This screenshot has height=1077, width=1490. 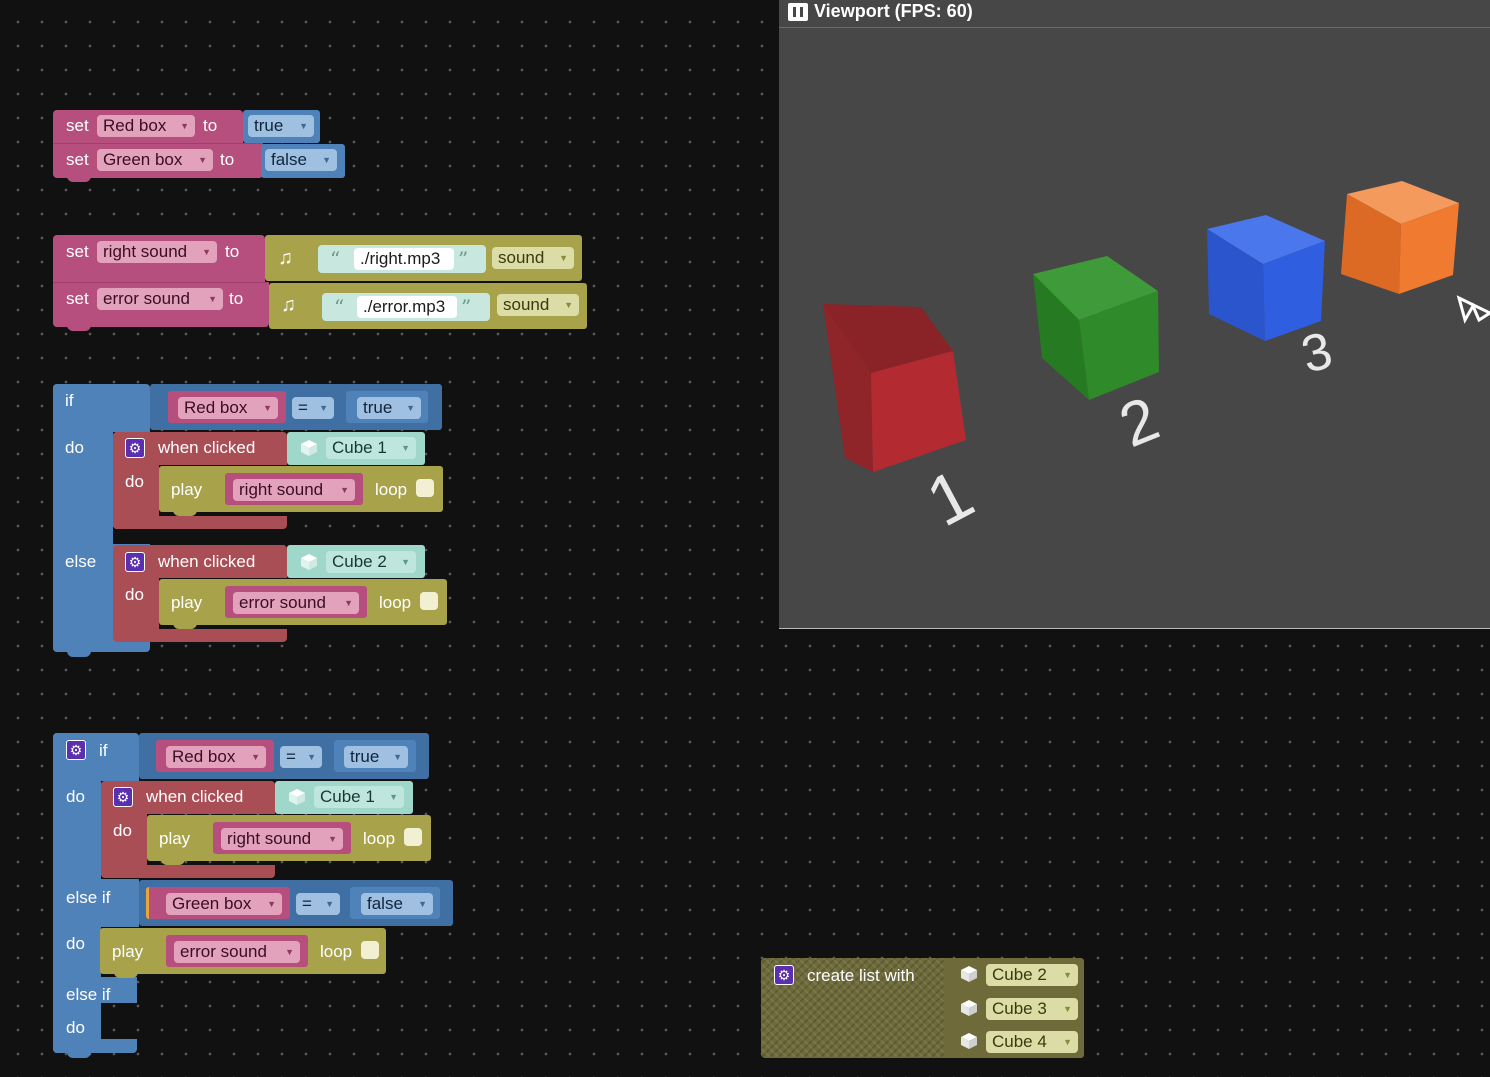 What do you see at coordinates (204, 756) in the screenshot?
I see `variable-name: Red box` at bounding box center [204, 756].